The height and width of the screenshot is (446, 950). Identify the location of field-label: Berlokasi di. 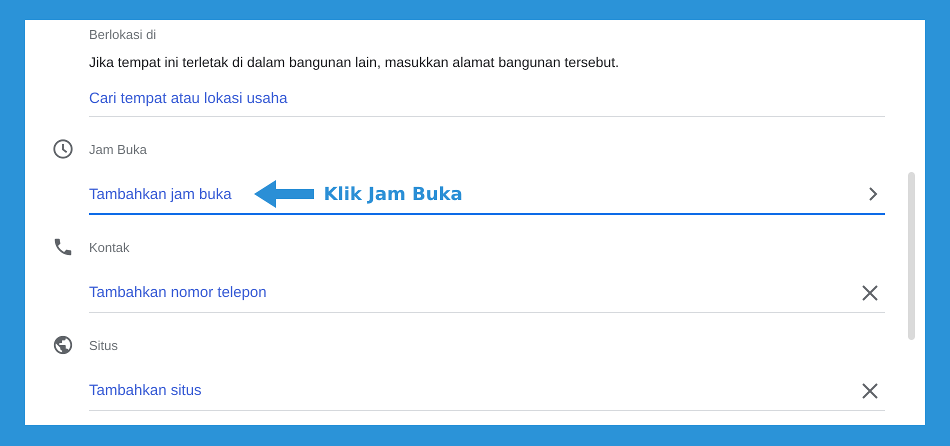
(123, 35).